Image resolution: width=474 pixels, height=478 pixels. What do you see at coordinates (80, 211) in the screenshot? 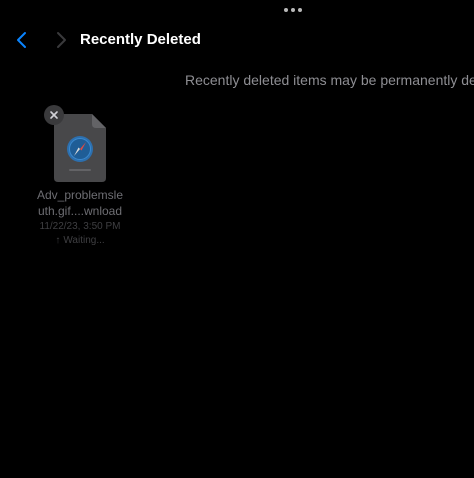
I see `file-name-line: uth.gif....wnload` at bounding box center [80, 211].